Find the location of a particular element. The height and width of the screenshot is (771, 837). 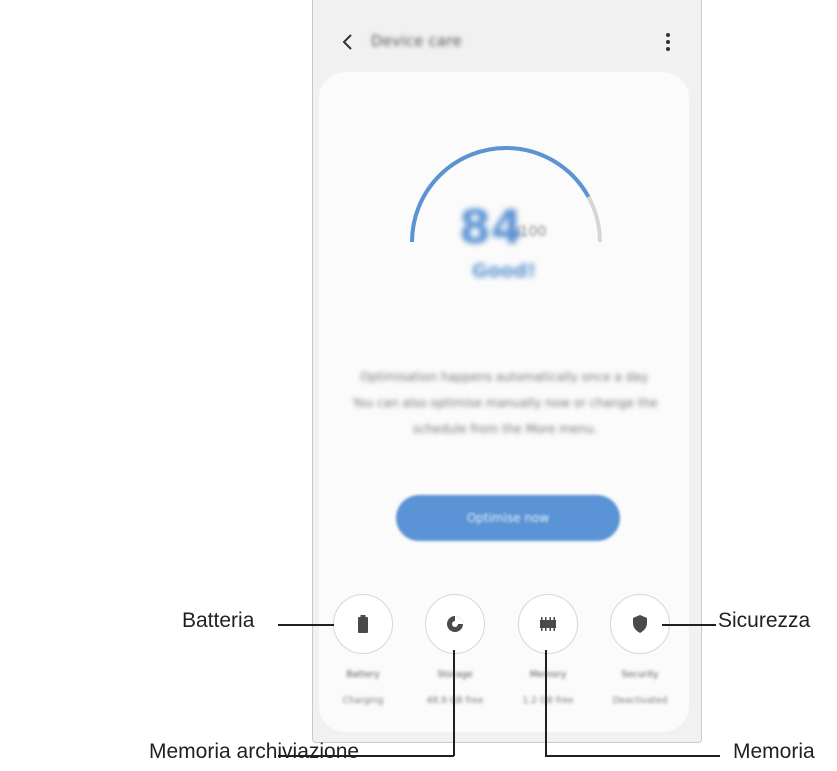

app-bar: Device care is located at coordinates (507, 38).